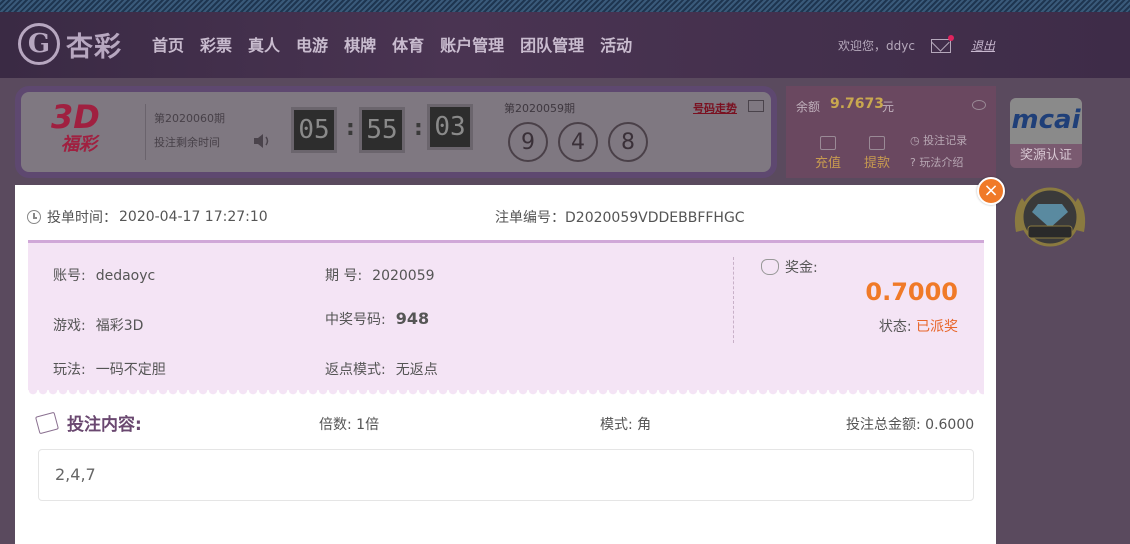 This screenshot has height=544, width=1130. I want to click on logout-link: 退出, so click(983, 45).